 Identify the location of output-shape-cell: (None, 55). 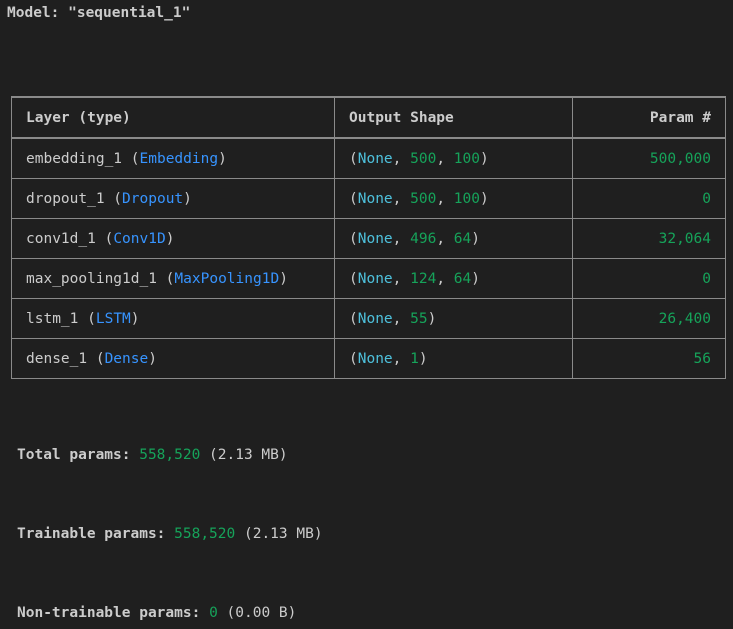
(453, 318).